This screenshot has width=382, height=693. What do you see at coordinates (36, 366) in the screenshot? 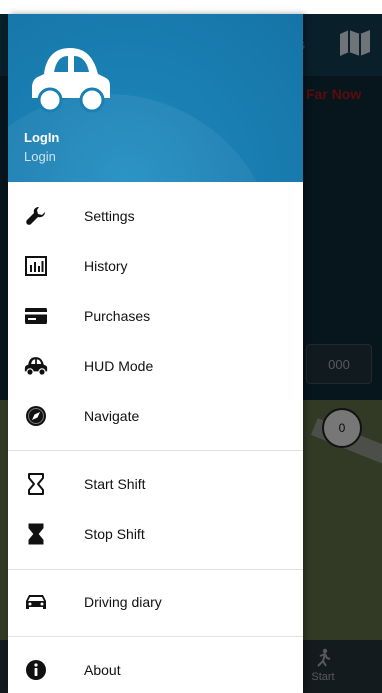
I see `car-icon` at bounding box center [36, 366].